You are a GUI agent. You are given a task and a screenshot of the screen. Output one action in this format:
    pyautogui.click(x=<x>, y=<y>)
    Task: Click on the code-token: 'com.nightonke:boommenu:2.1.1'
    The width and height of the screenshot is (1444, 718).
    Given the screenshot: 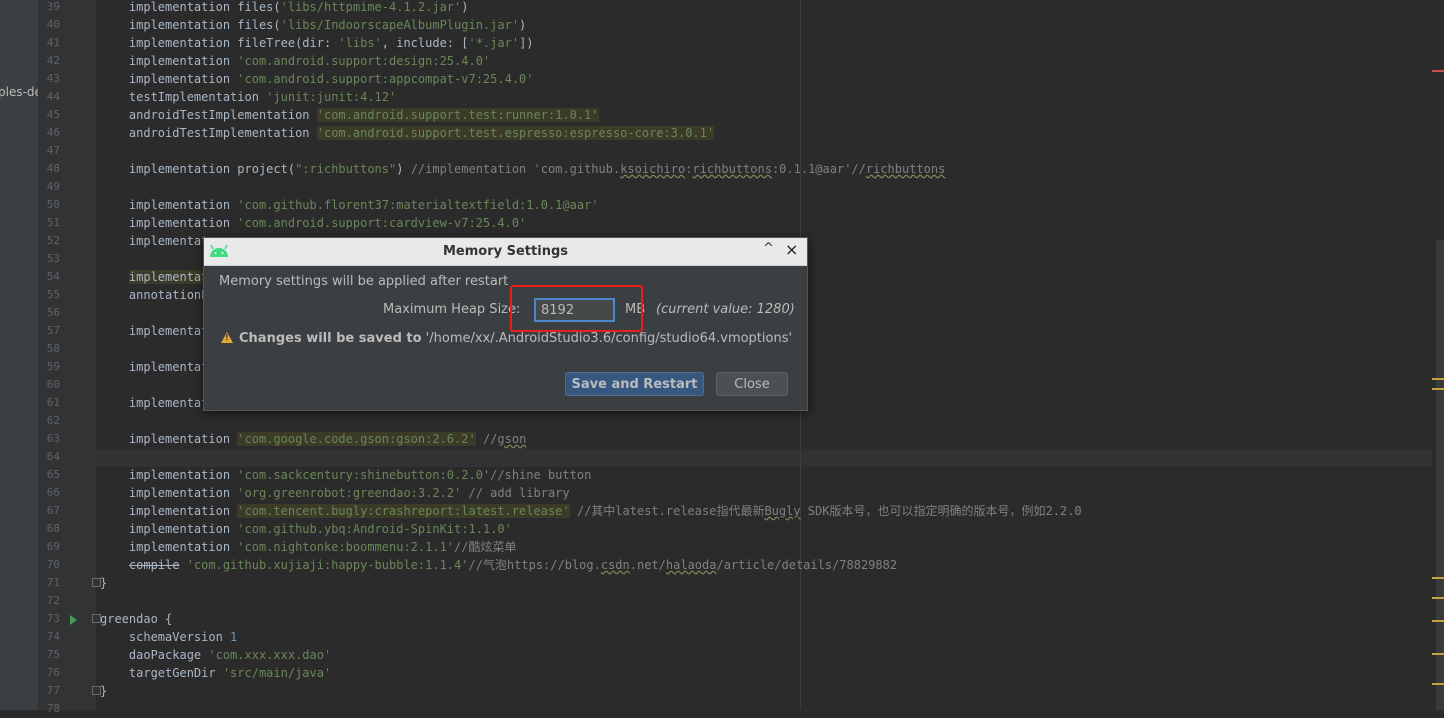 What is the action you would take?
    pyautogui.click(x=346, y=547)
    